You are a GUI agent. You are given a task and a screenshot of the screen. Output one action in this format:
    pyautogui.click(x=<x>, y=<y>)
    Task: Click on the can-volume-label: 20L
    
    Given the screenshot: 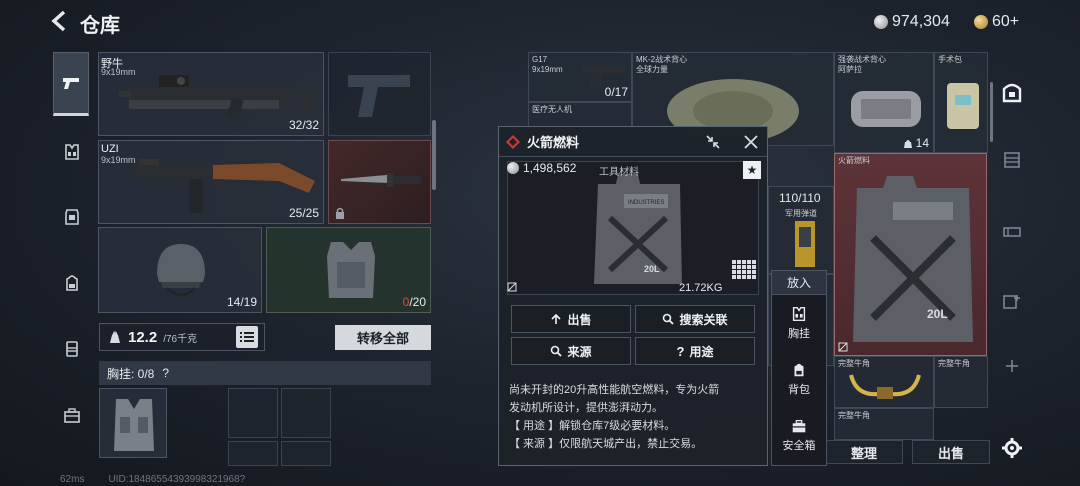 What is the action you would take?
    pyautogui.click(x=652, y=269)
    